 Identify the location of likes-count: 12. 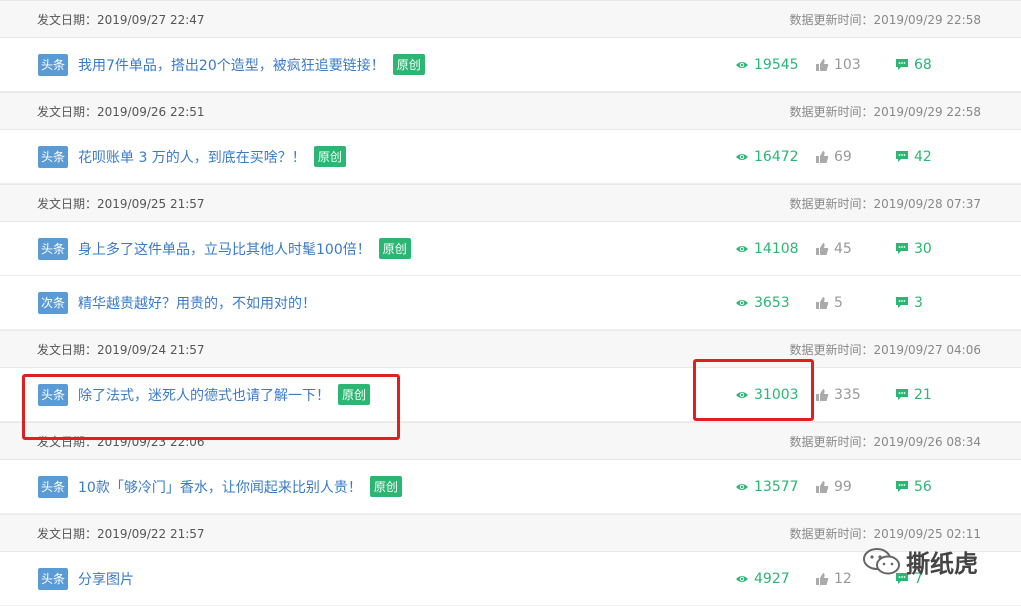
(843, 578).